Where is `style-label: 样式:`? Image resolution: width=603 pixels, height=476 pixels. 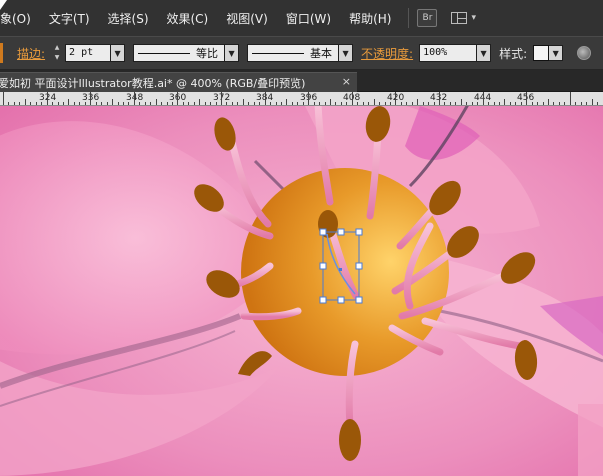
style-label: 样式: is located at coordinates (513, 53).